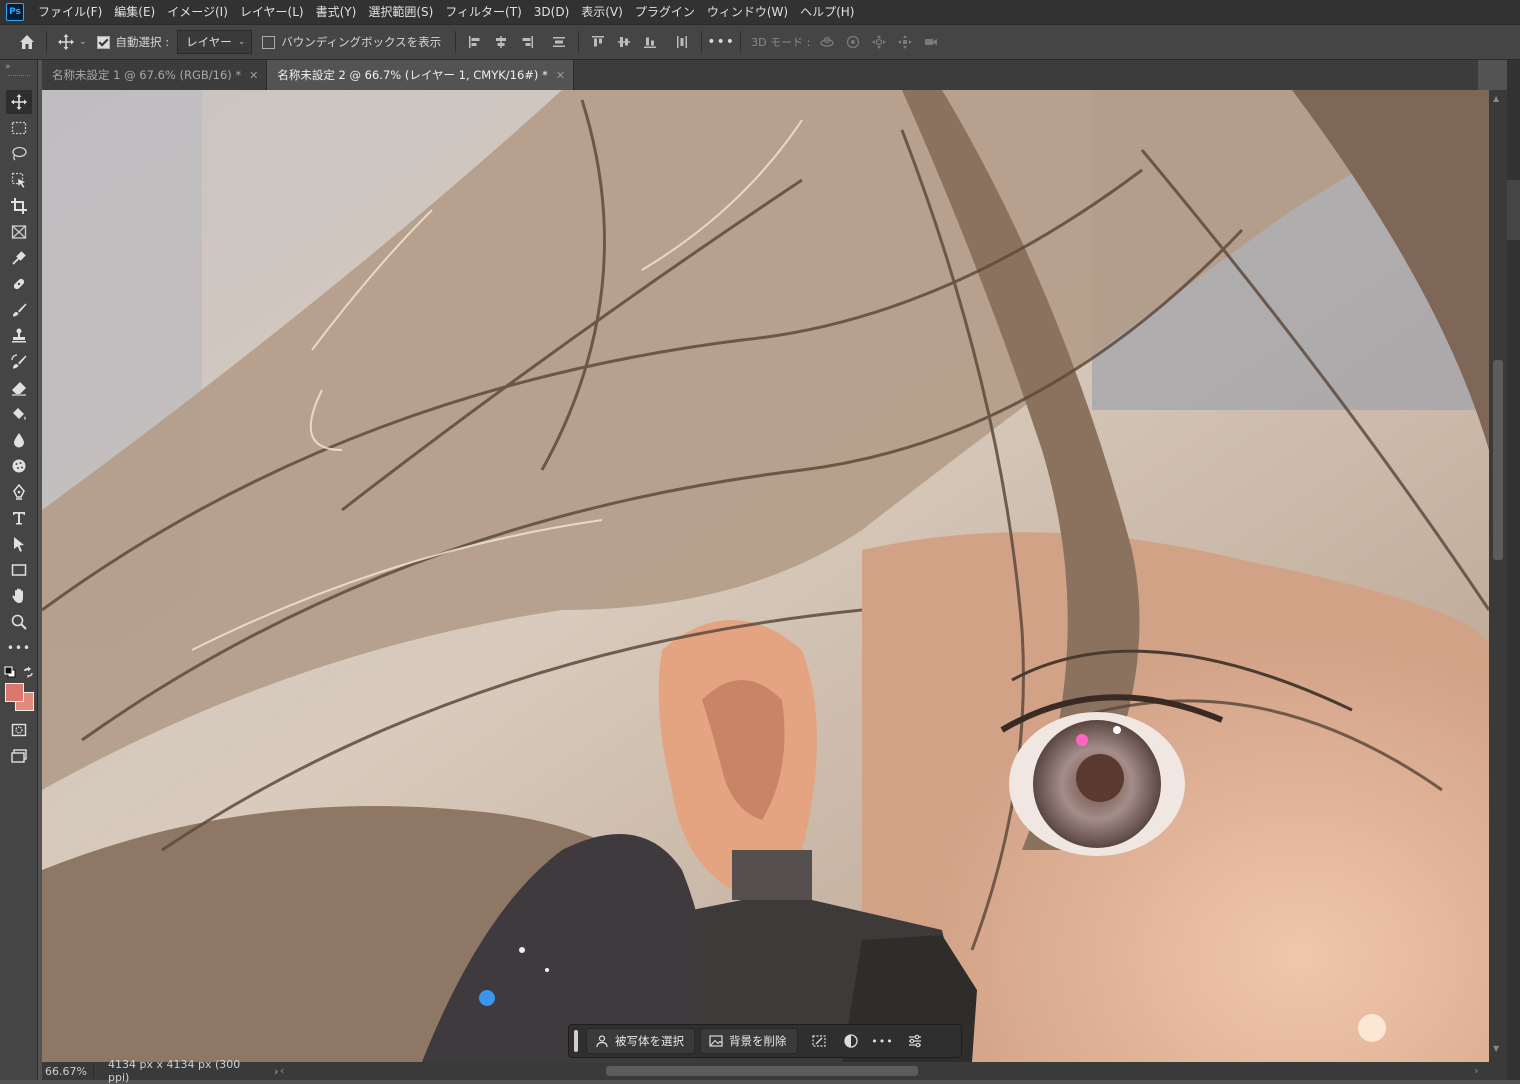 Image resolution: width=1520 pixels, height=1084 pixels. Describe the element at coordinates (624, 42) in the screenshot. I see `align-middle-vertical-icon` at that location.